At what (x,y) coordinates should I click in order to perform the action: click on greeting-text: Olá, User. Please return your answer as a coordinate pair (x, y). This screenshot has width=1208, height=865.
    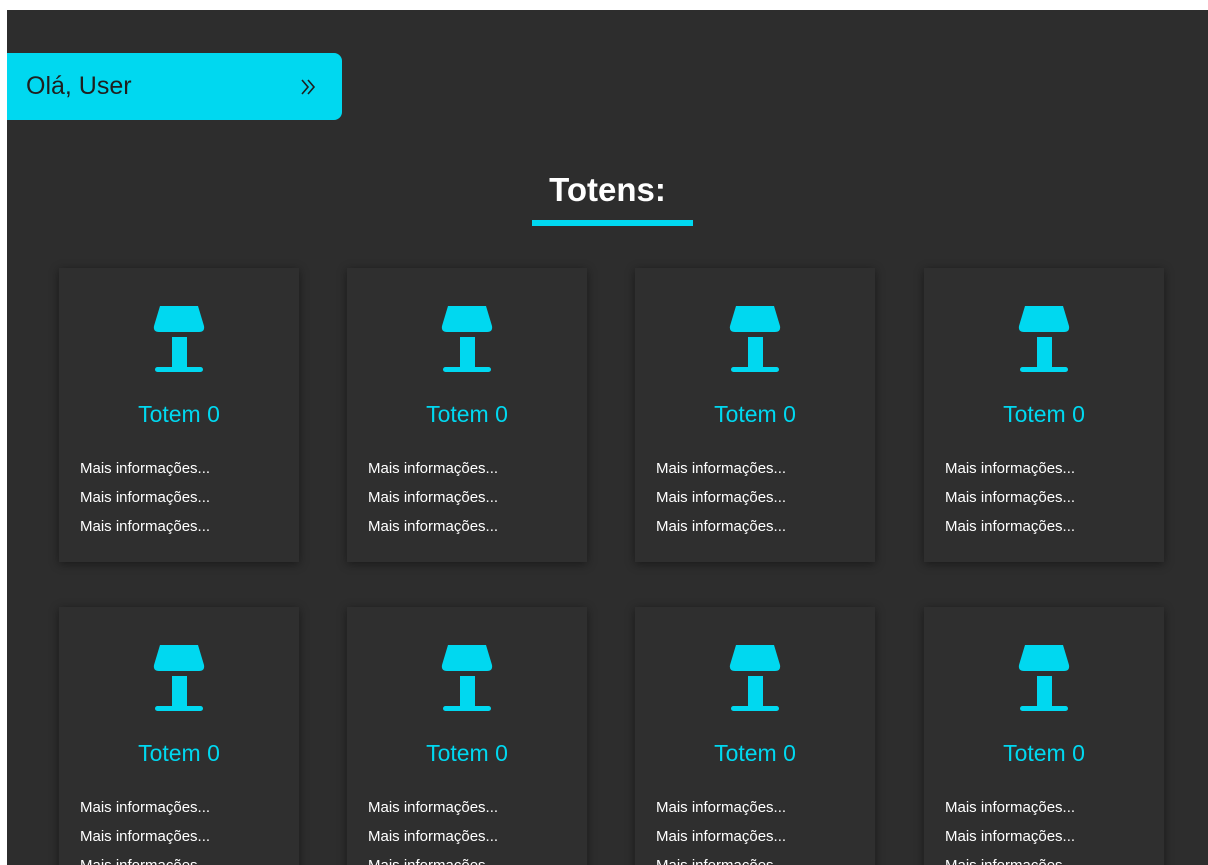
    Looking at the image, I should click on (79, 86).